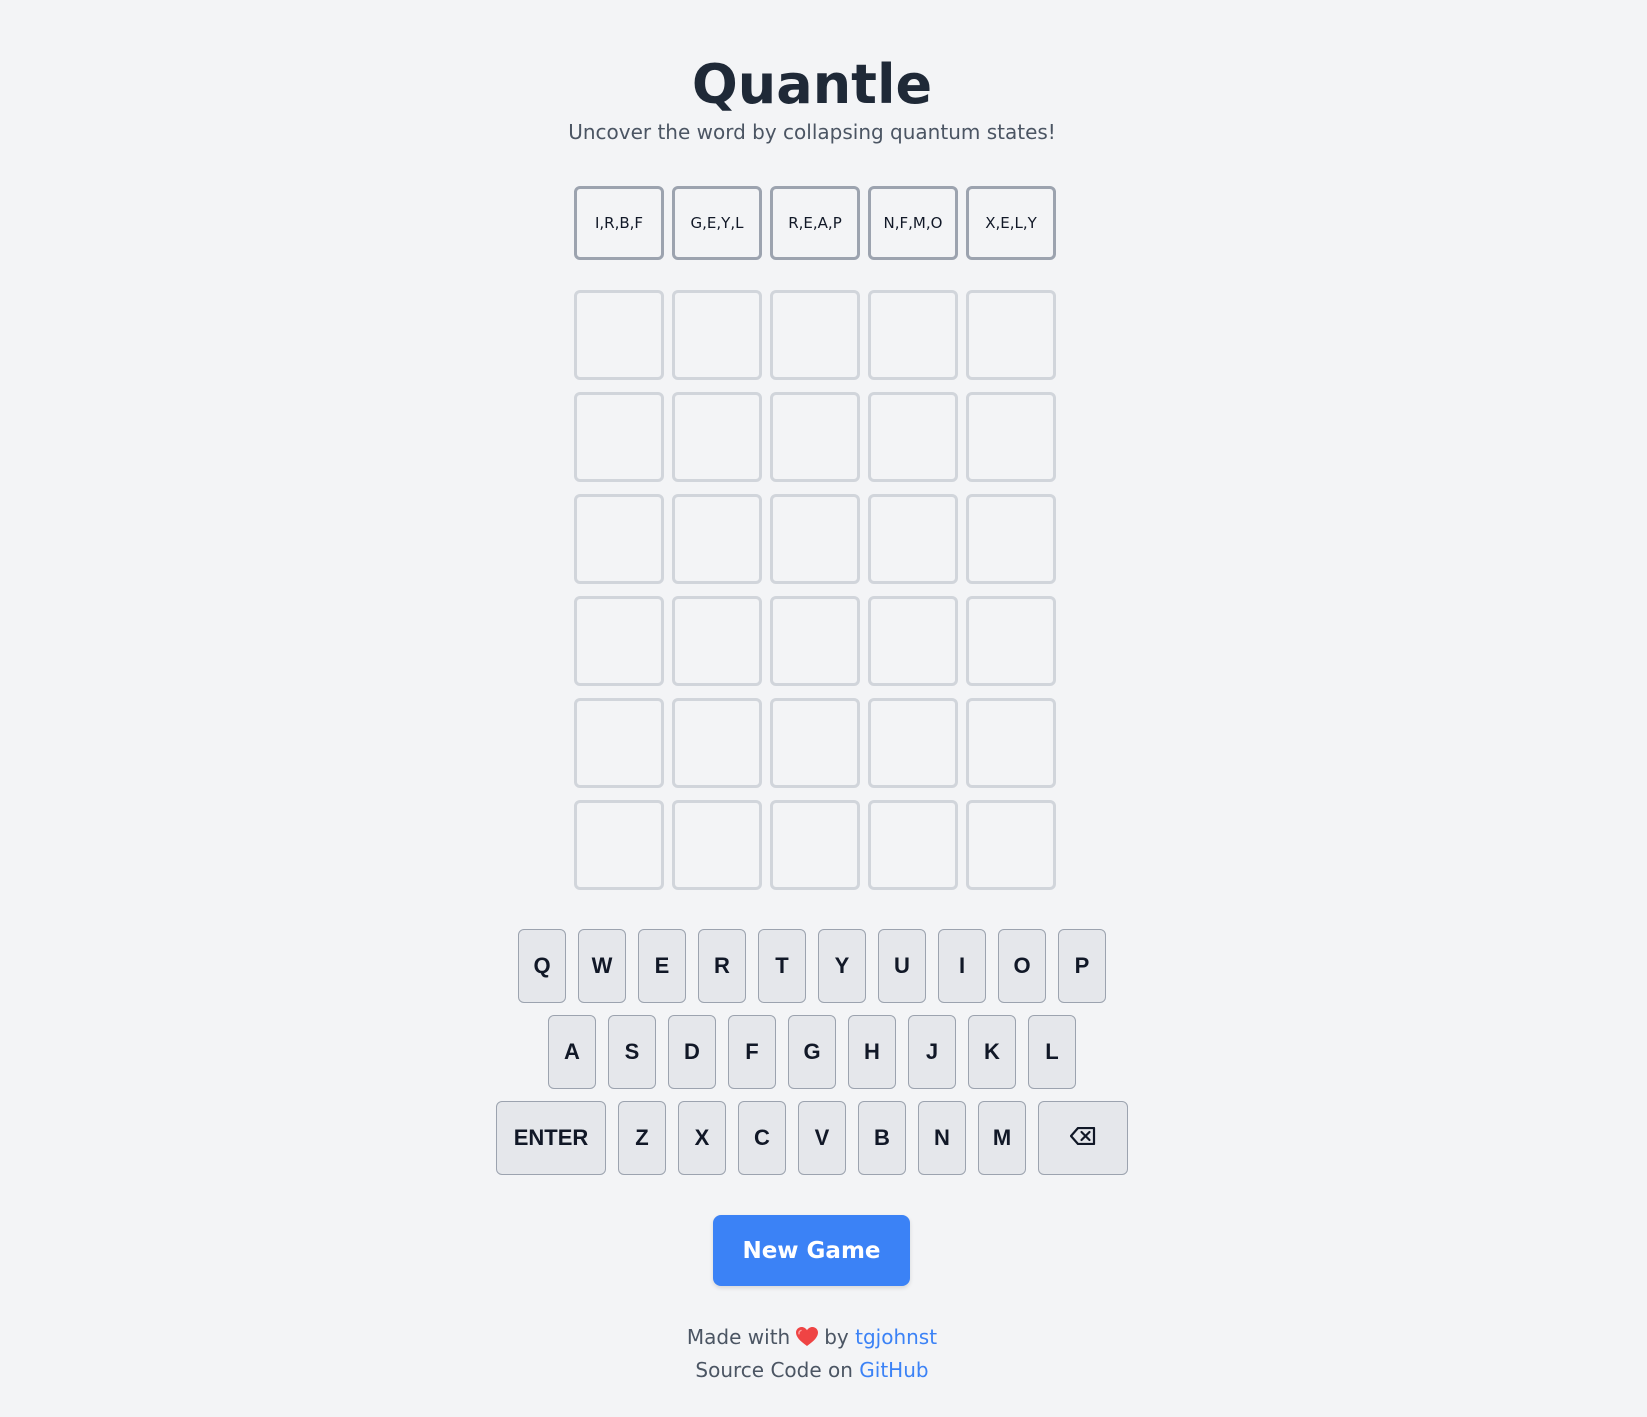  I want to click on key-x: X, so click(702, 1138).